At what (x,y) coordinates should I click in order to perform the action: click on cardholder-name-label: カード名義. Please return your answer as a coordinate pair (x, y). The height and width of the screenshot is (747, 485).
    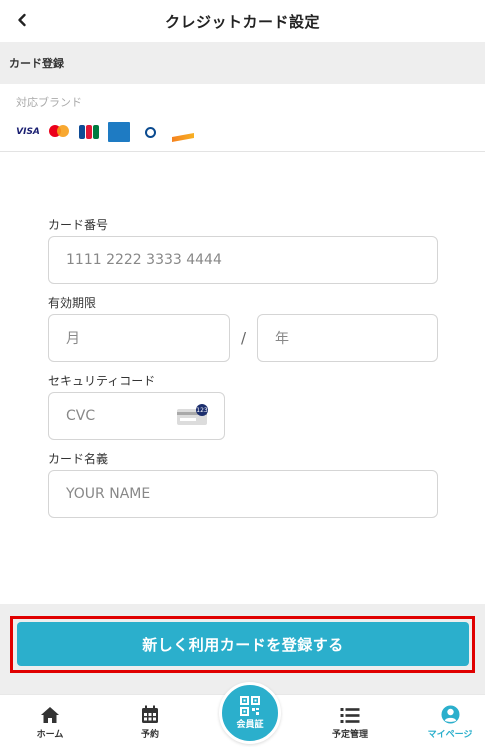
    Looking at the image, I should click on (78, 459).